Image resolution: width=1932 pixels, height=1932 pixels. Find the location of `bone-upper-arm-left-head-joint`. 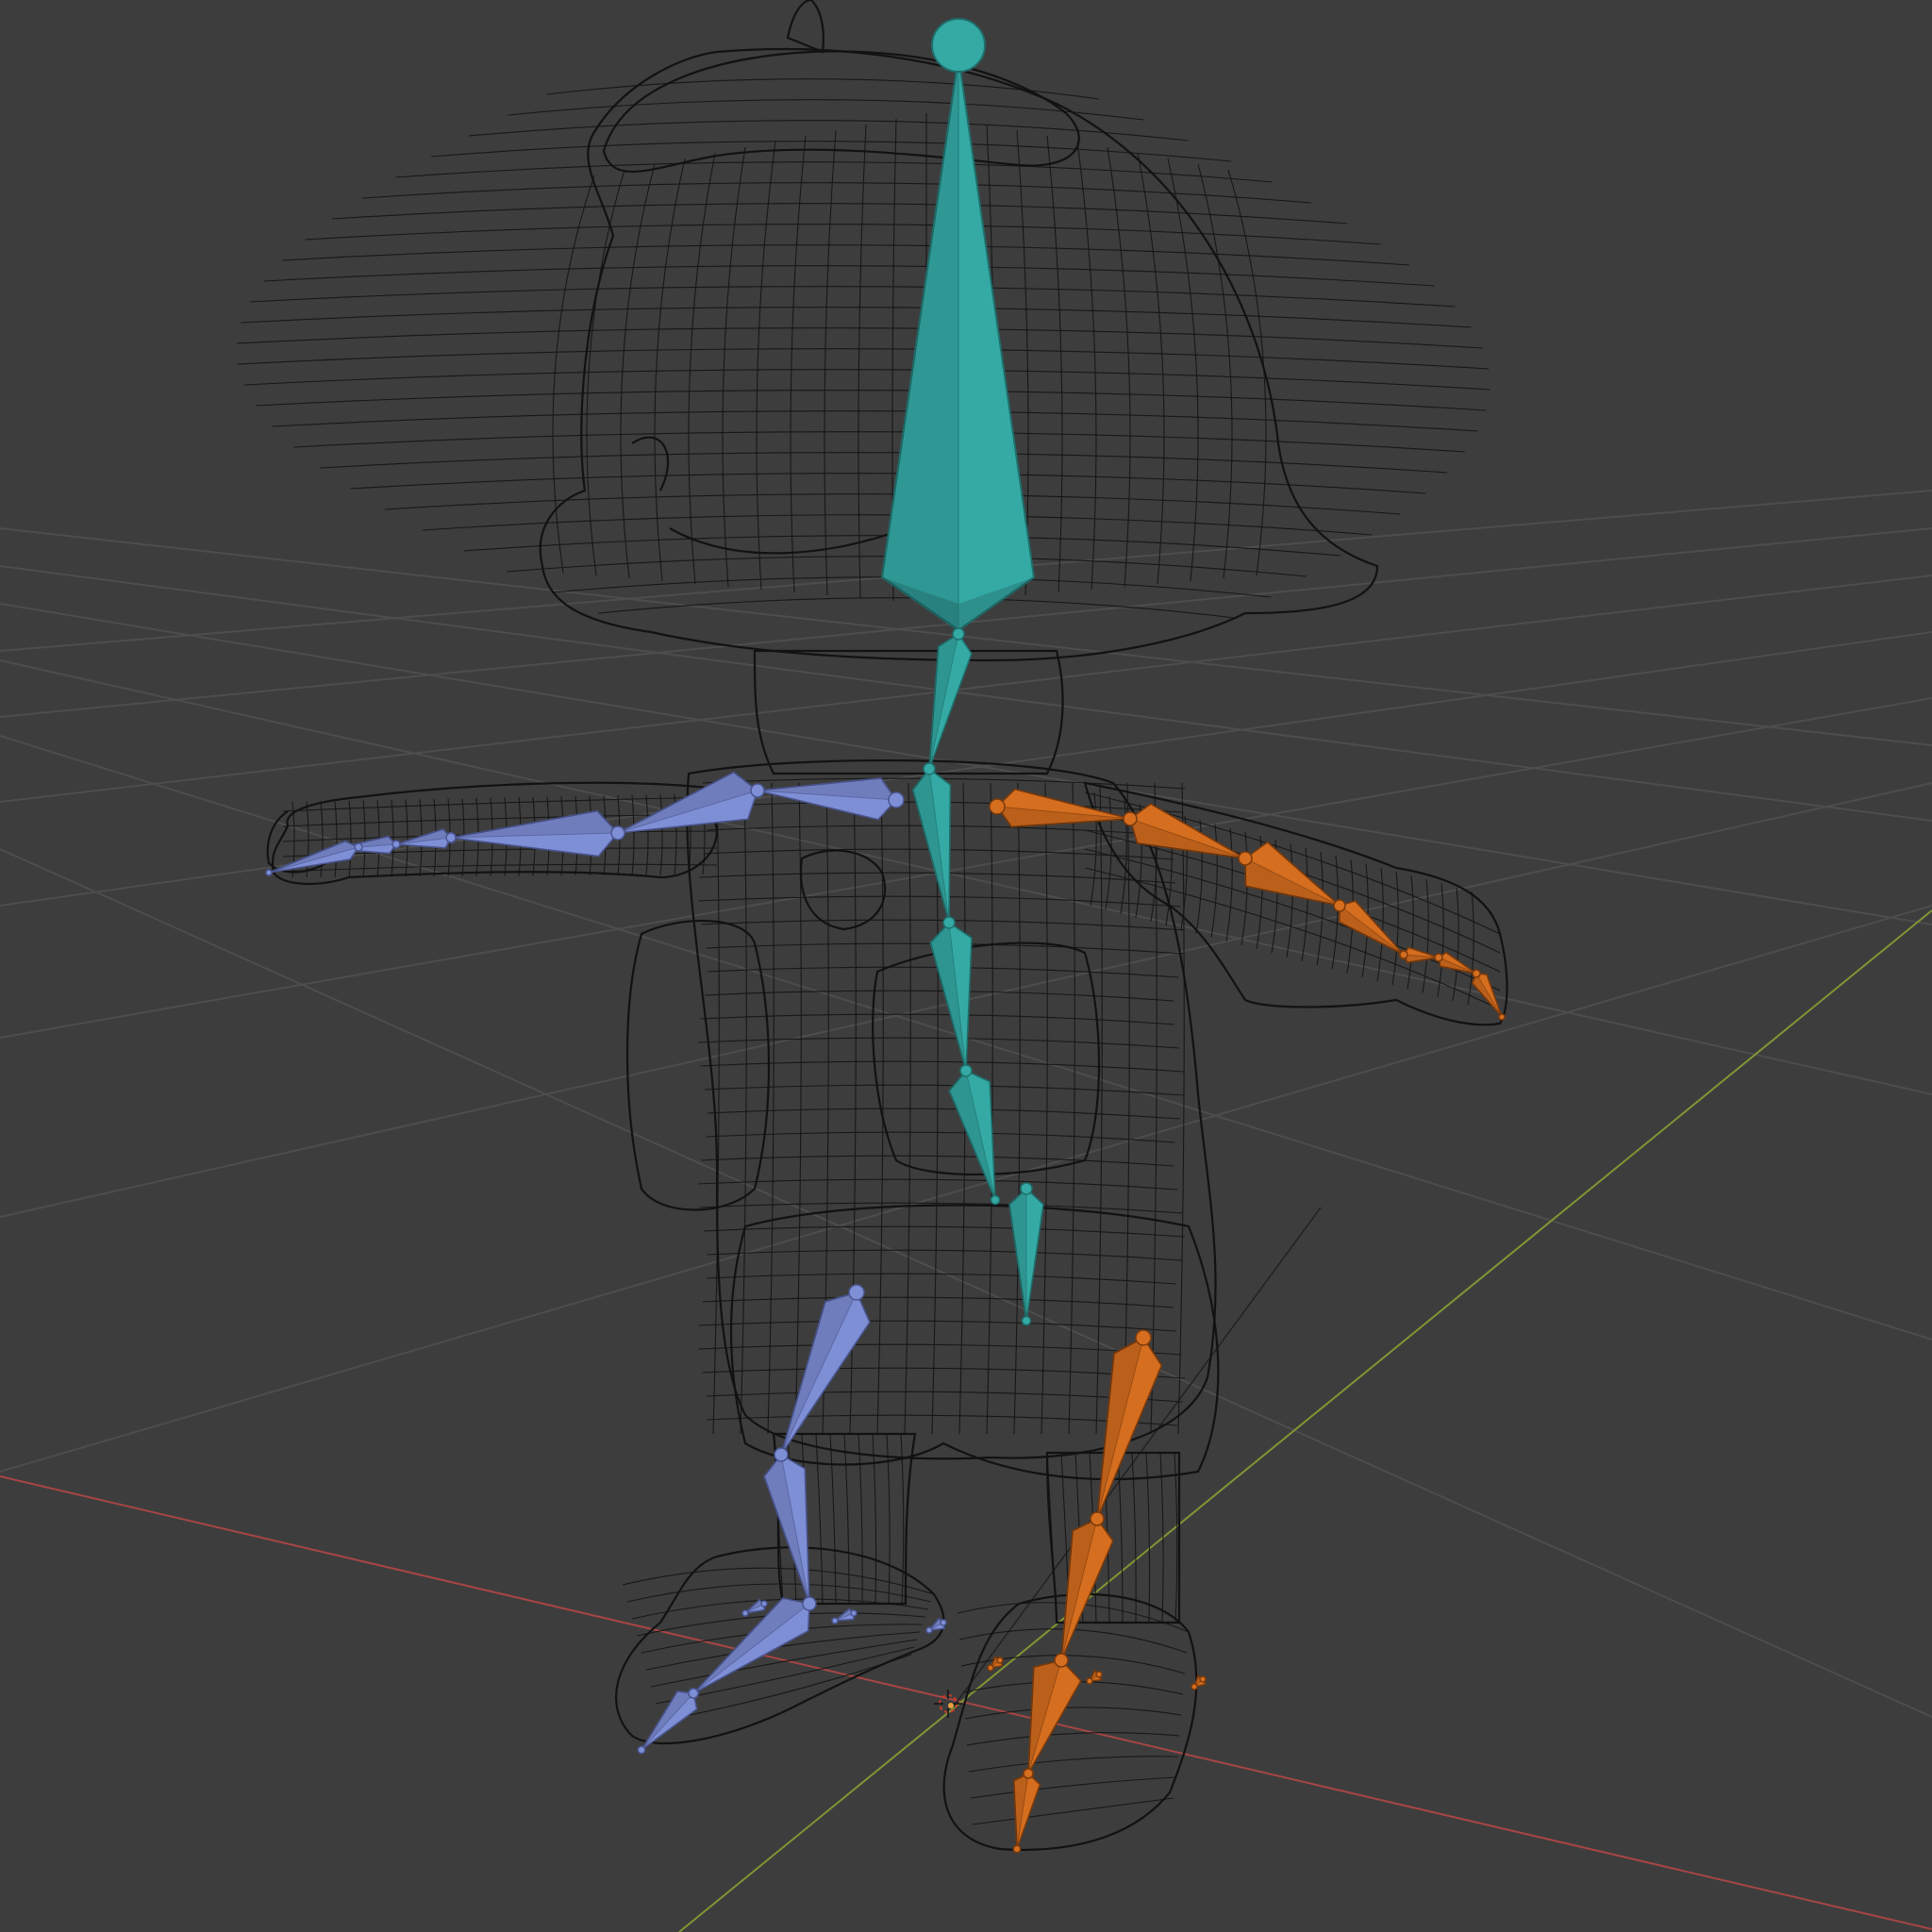

bone-upper-arm-left-head-joint is located at coordinates (1130, 818).